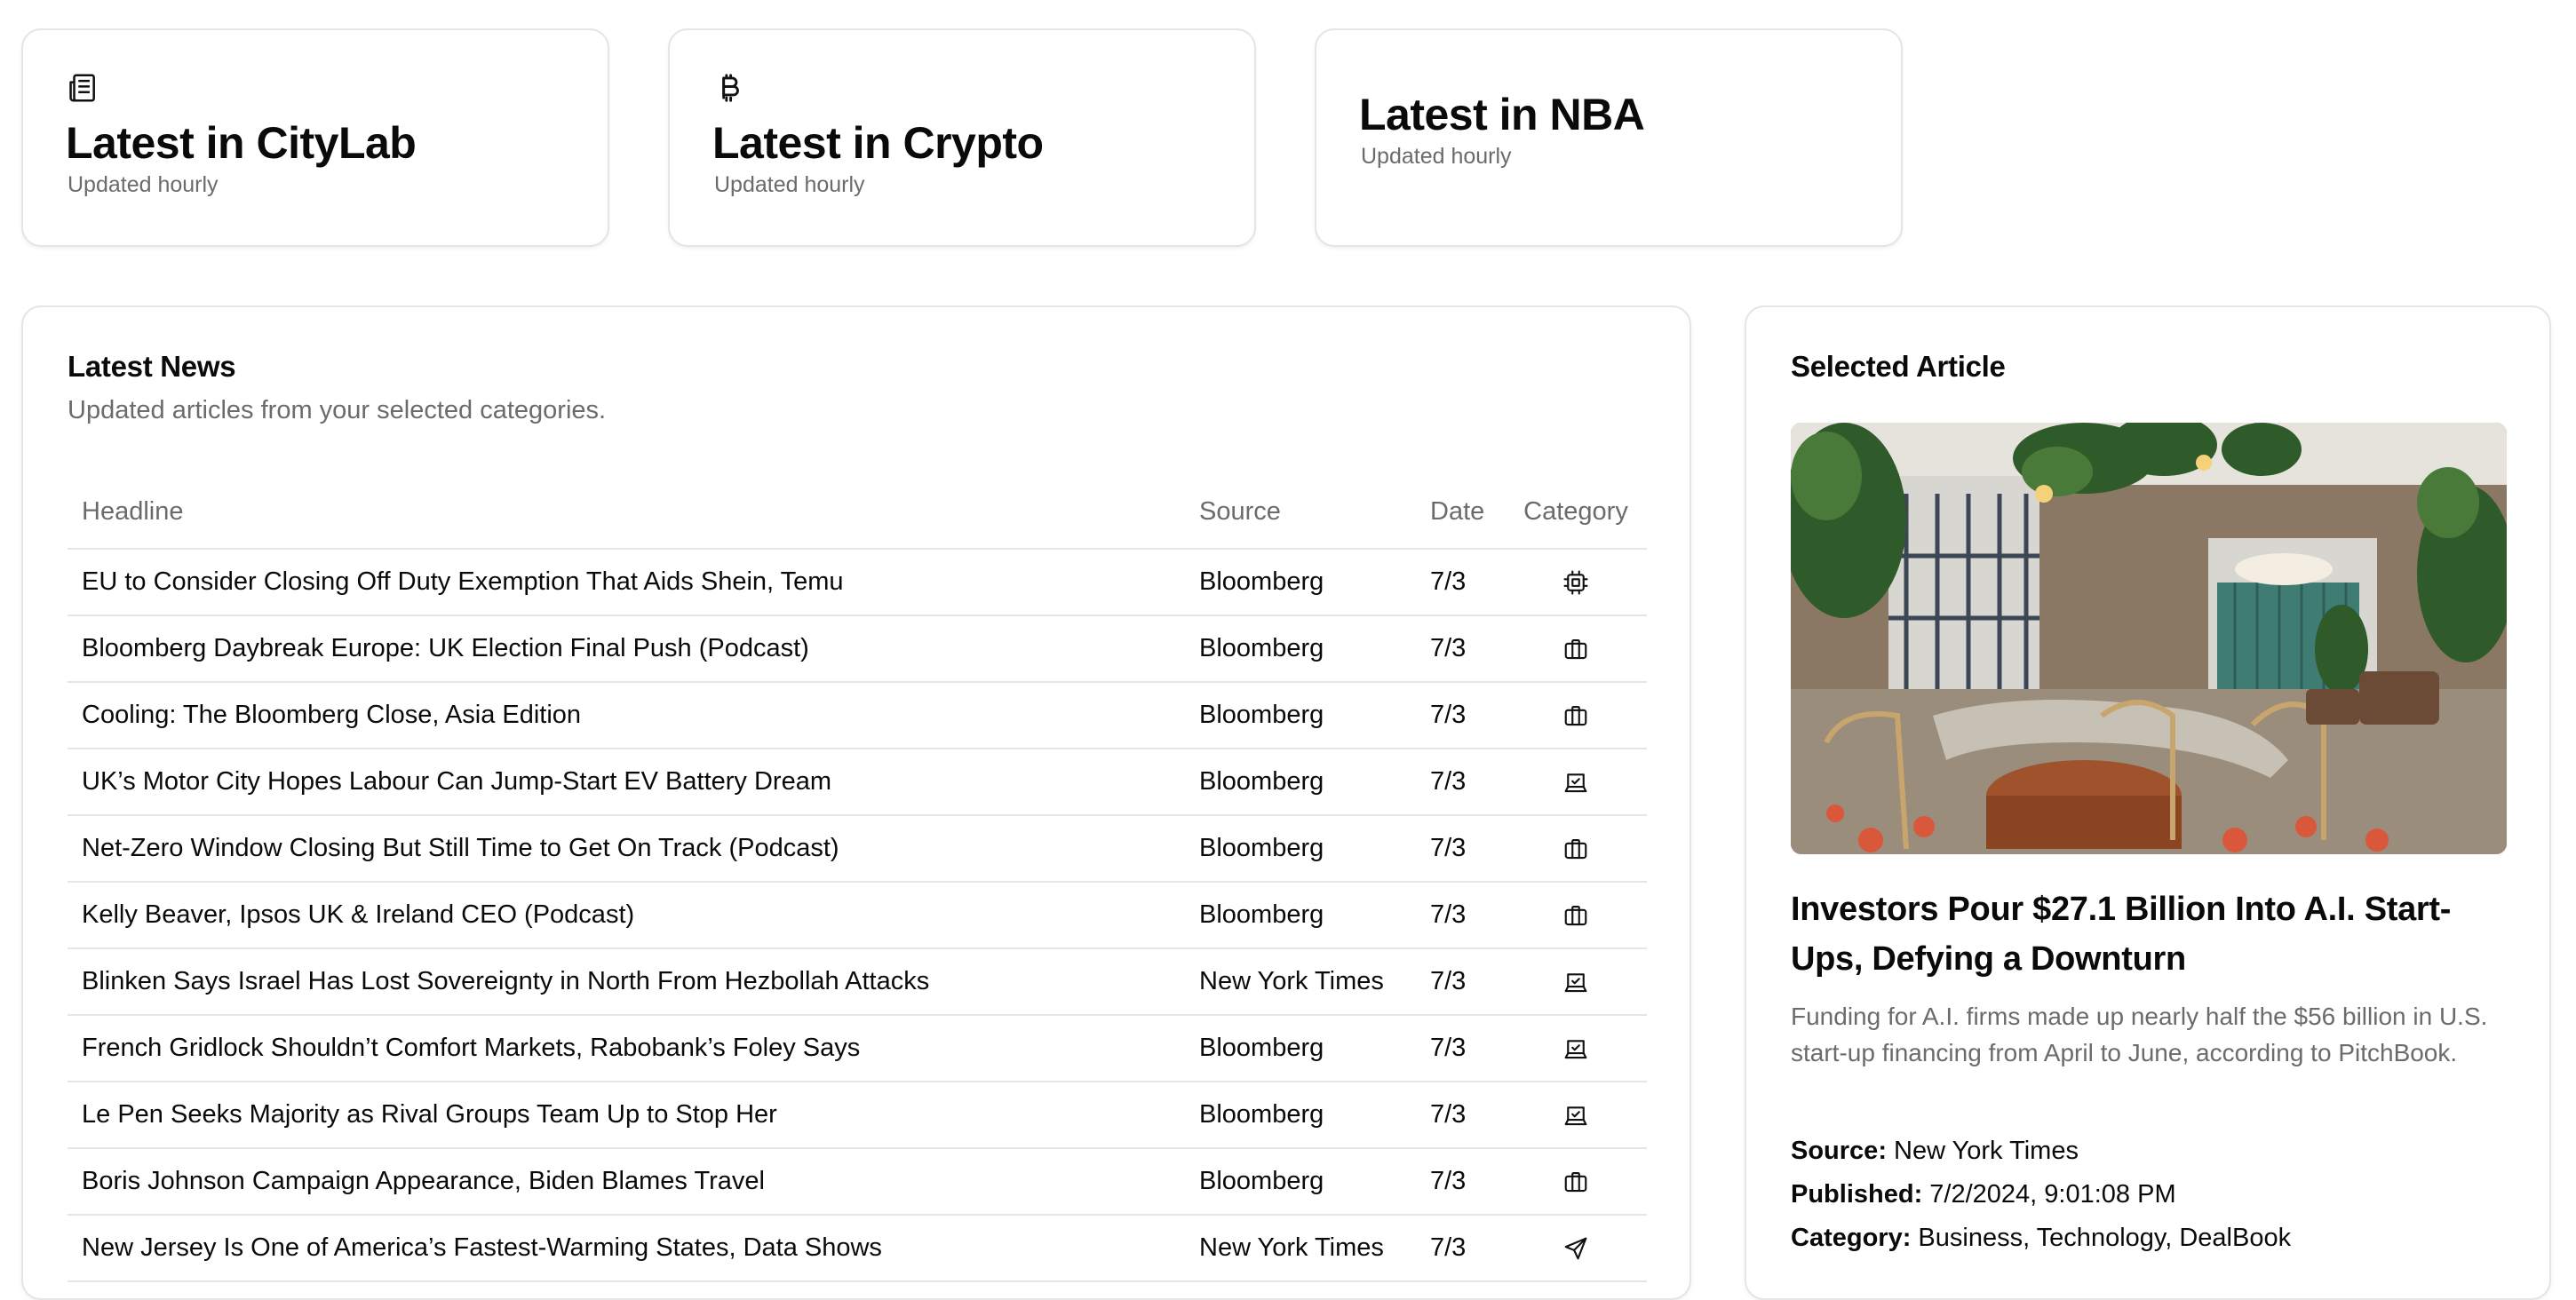 The width and height of the screenshot is (2576, 1300). I want to click on article-panel-title: Selected Article, so click(1898, 366).